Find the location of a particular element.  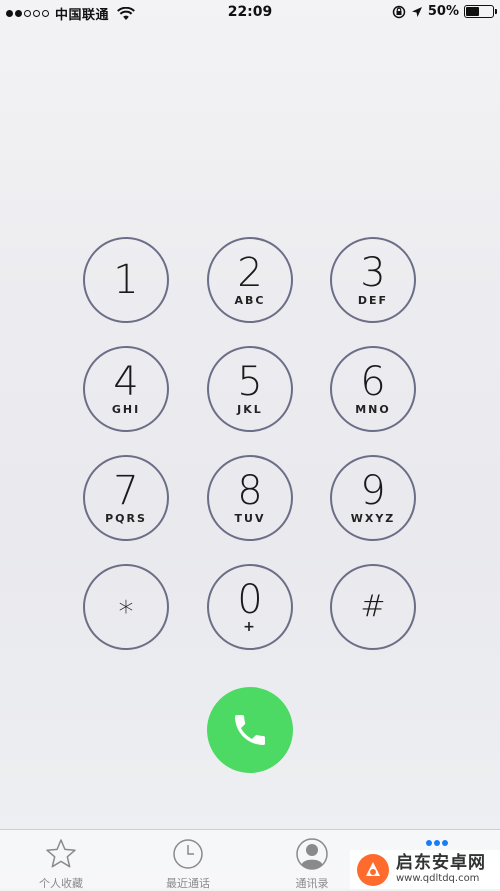

key-digit: 2 is located at coordinates (250, 273).